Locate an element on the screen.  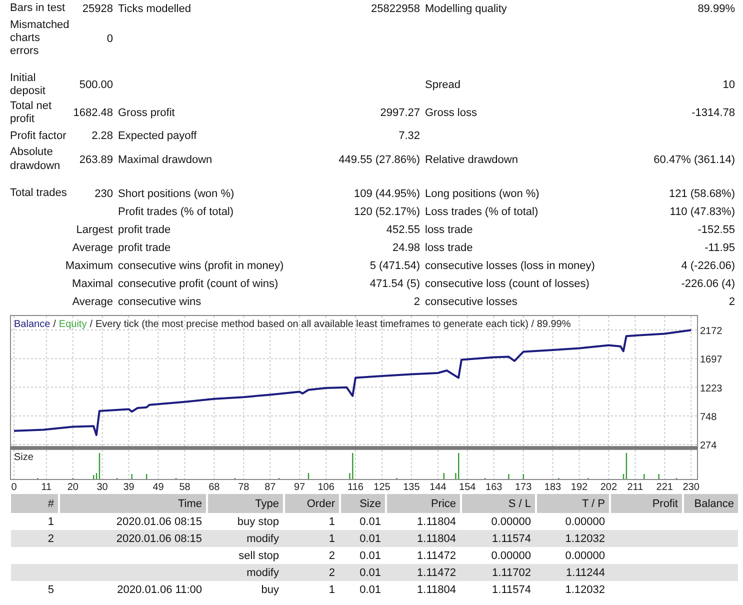
stat-value: 7.32 is located at coordinates (409, 136).